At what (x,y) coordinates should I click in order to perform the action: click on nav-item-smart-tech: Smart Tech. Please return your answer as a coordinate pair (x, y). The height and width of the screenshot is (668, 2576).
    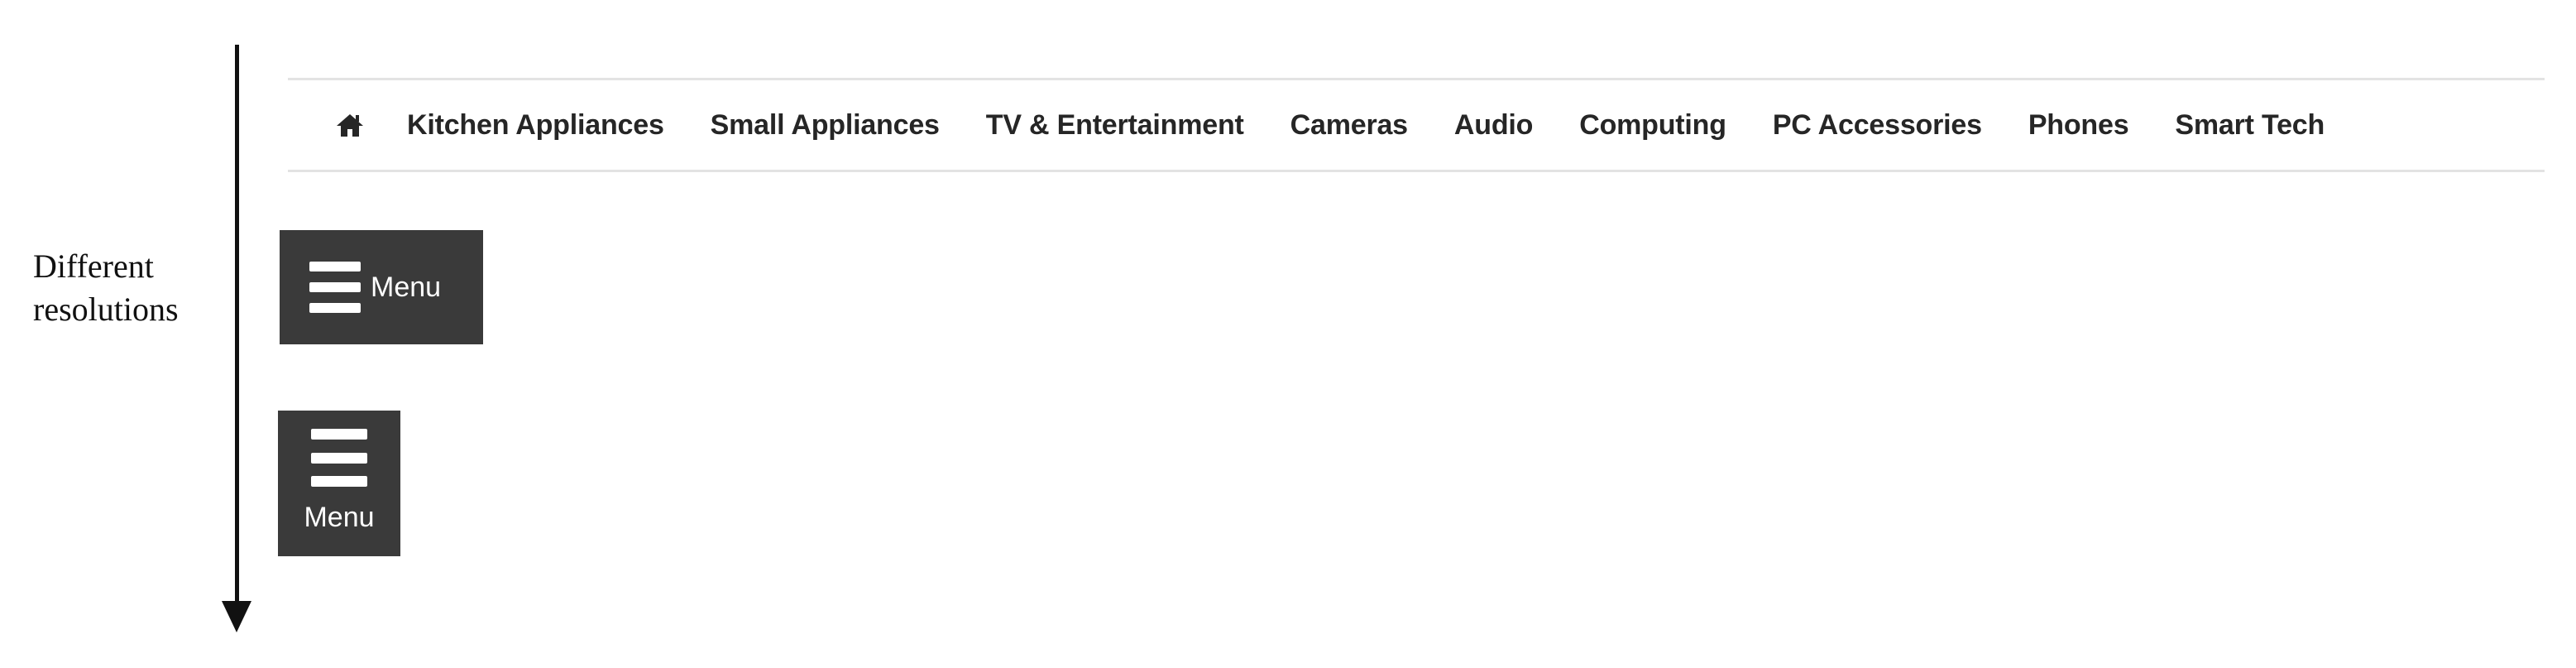
    Looking at the image, I should click on (2250, 125).